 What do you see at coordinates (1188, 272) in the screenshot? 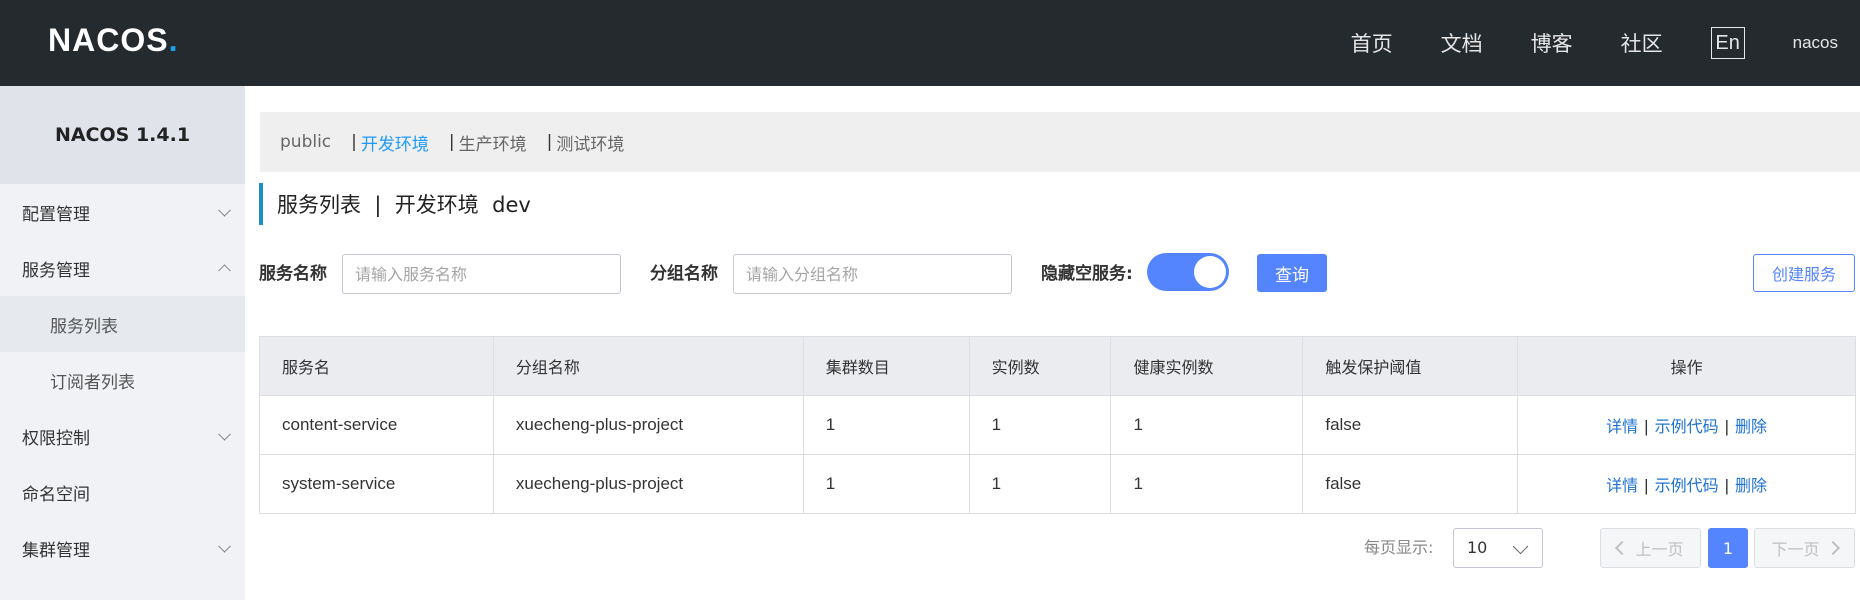
I see `hide-empty-toggle` at bounding box center [1188, 272].